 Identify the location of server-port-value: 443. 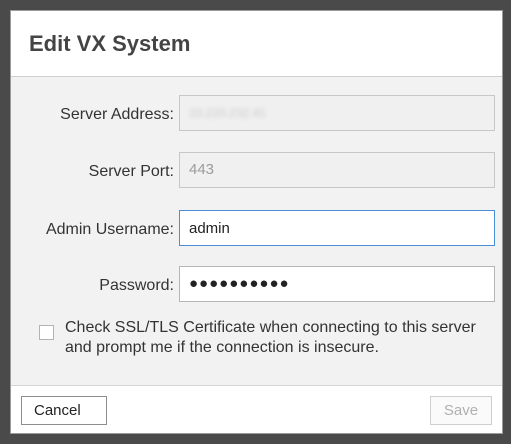
(202, 169).